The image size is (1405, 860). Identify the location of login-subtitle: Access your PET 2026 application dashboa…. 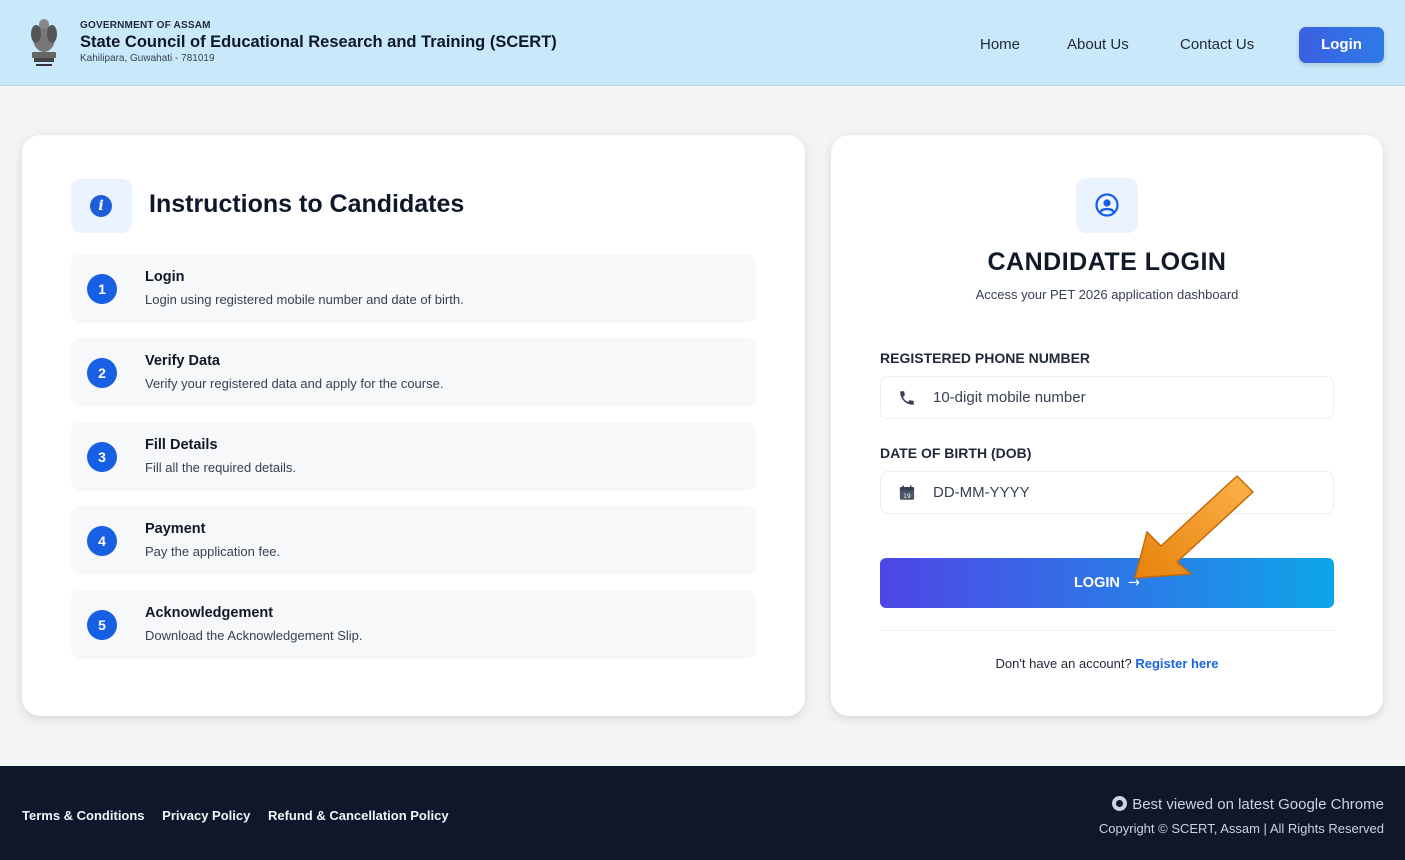
(1107, 294).